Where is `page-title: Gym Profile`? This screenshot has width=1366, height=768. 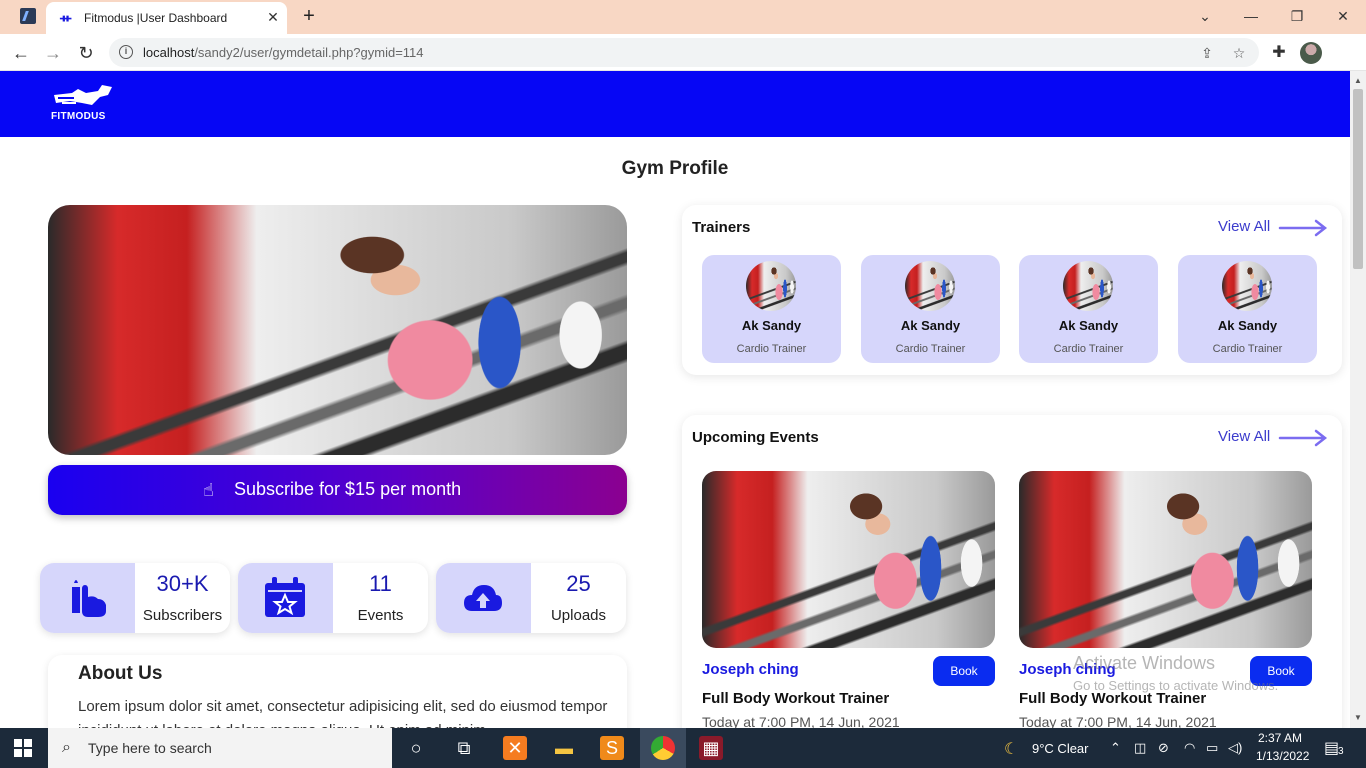 page-title: Gym Profile is located at coordinates (675, 168).